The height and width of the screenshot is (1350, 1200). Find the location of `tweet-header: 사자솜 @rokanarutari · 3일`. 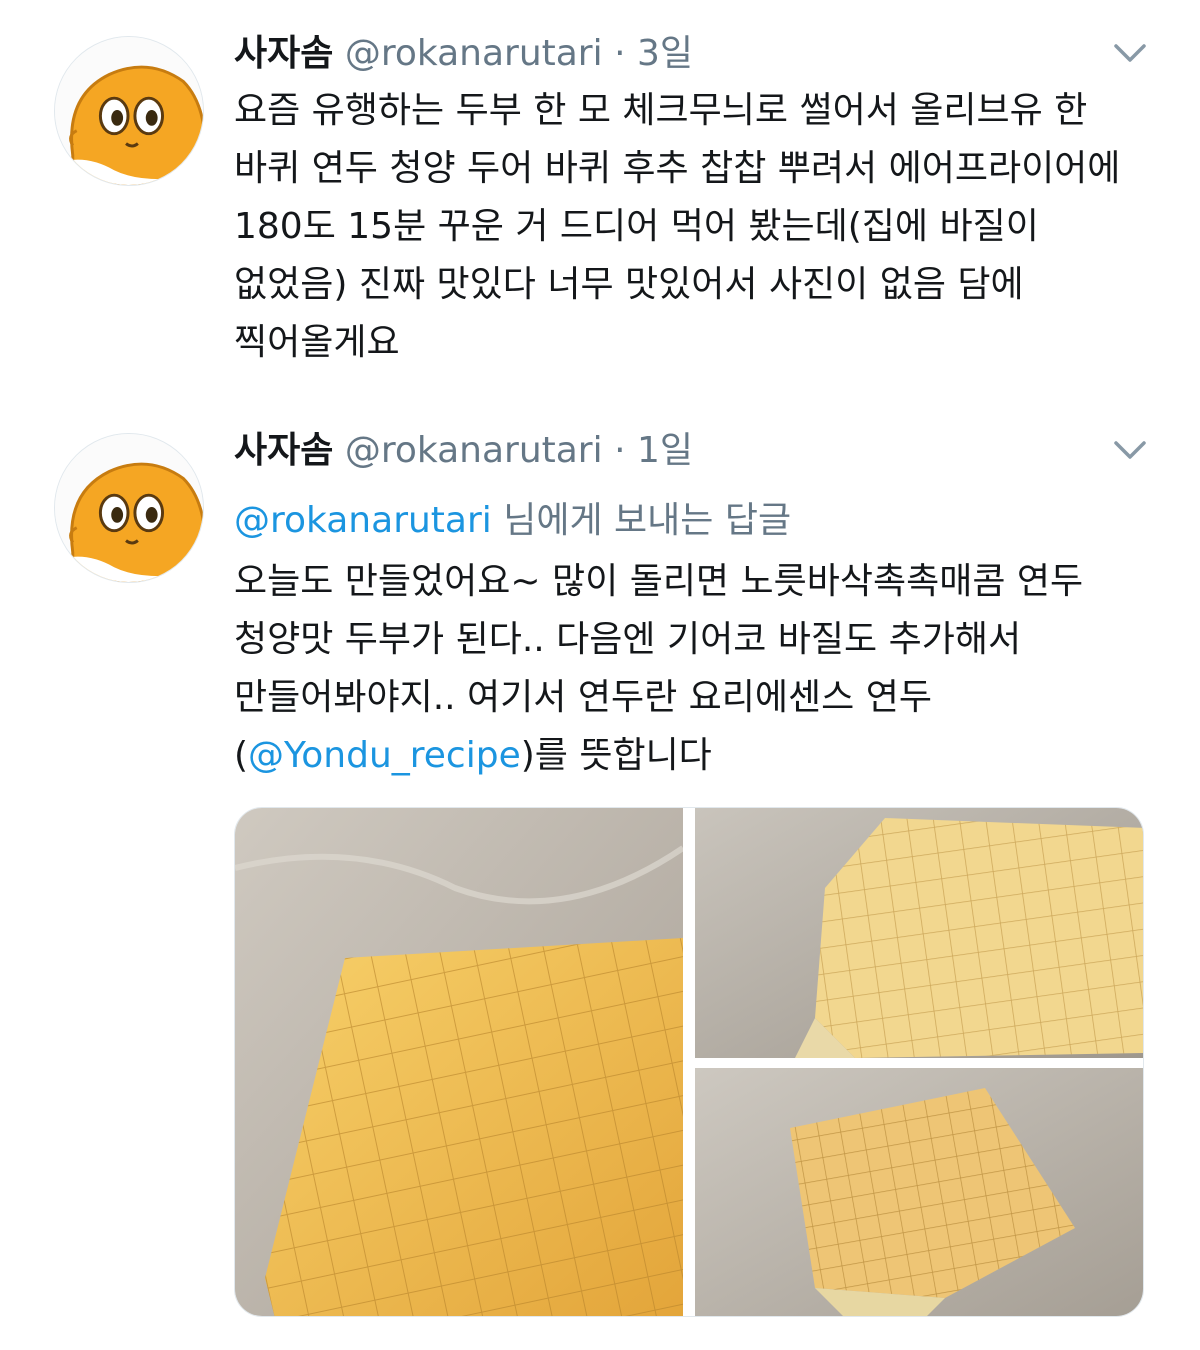

tweet-header: 사자솜 @rokanarutari · 3일 is located at coordinates (463, 54).